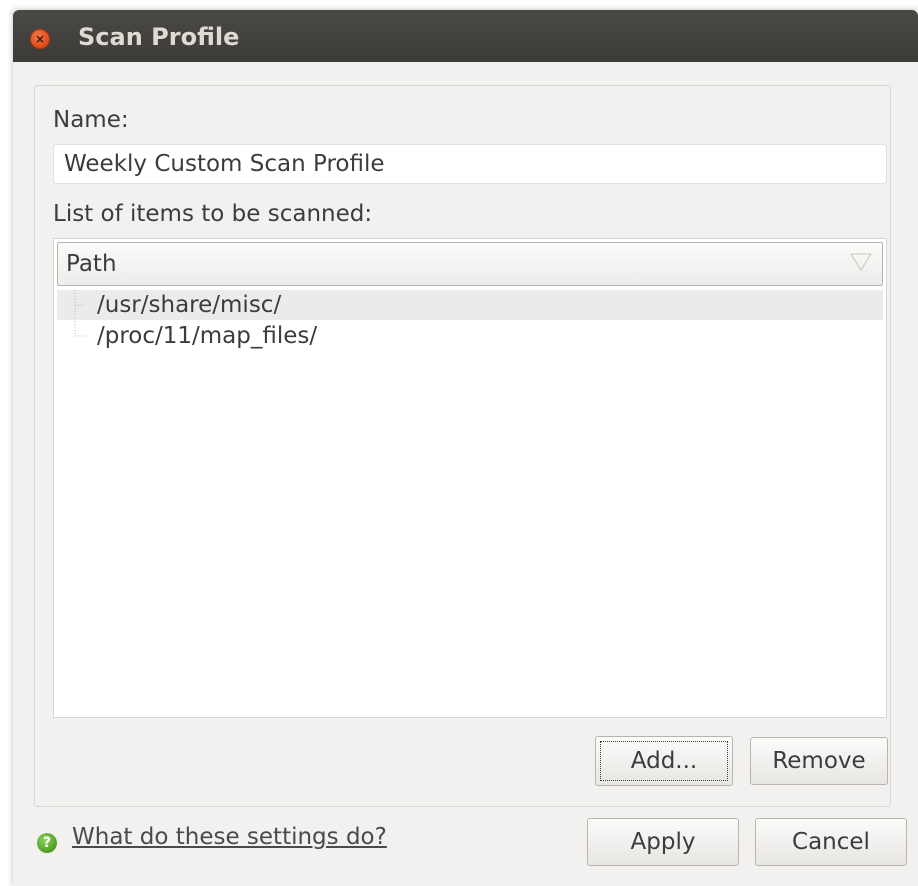 The image size is (918, 886). Describe the element at coordinates (47, 843) in the screenshot. I see `help-icon: ?` at that location.